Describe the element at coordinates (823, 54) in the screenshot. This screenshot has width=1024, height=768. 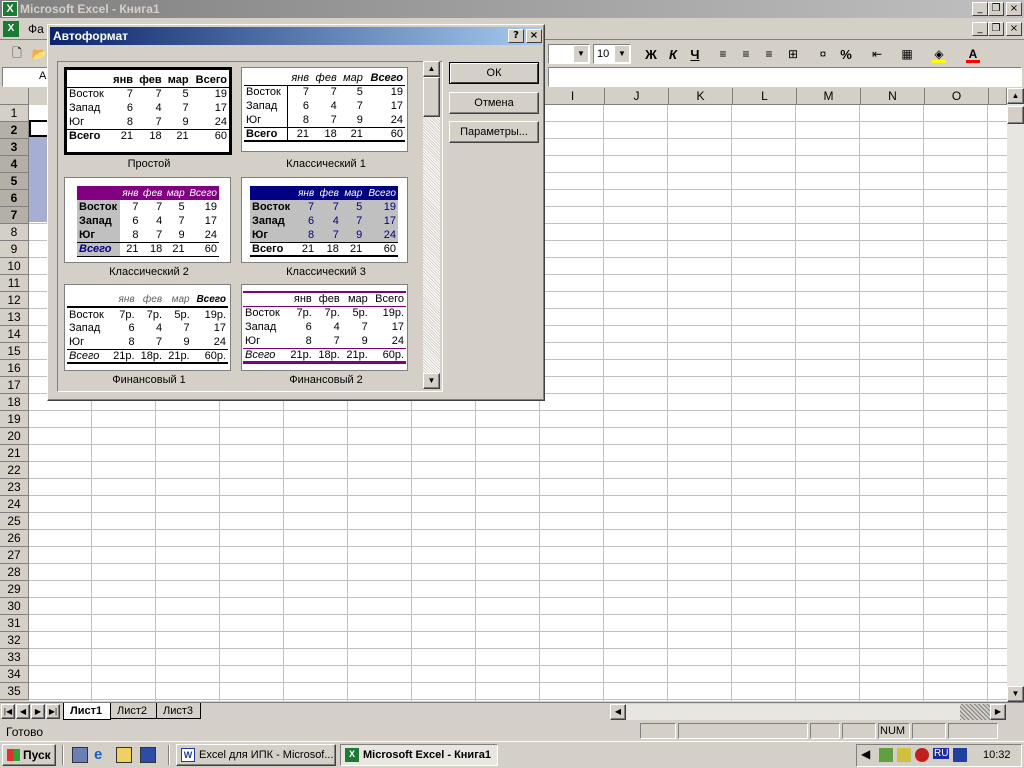
I see `currency-icon: ¤` at that location.